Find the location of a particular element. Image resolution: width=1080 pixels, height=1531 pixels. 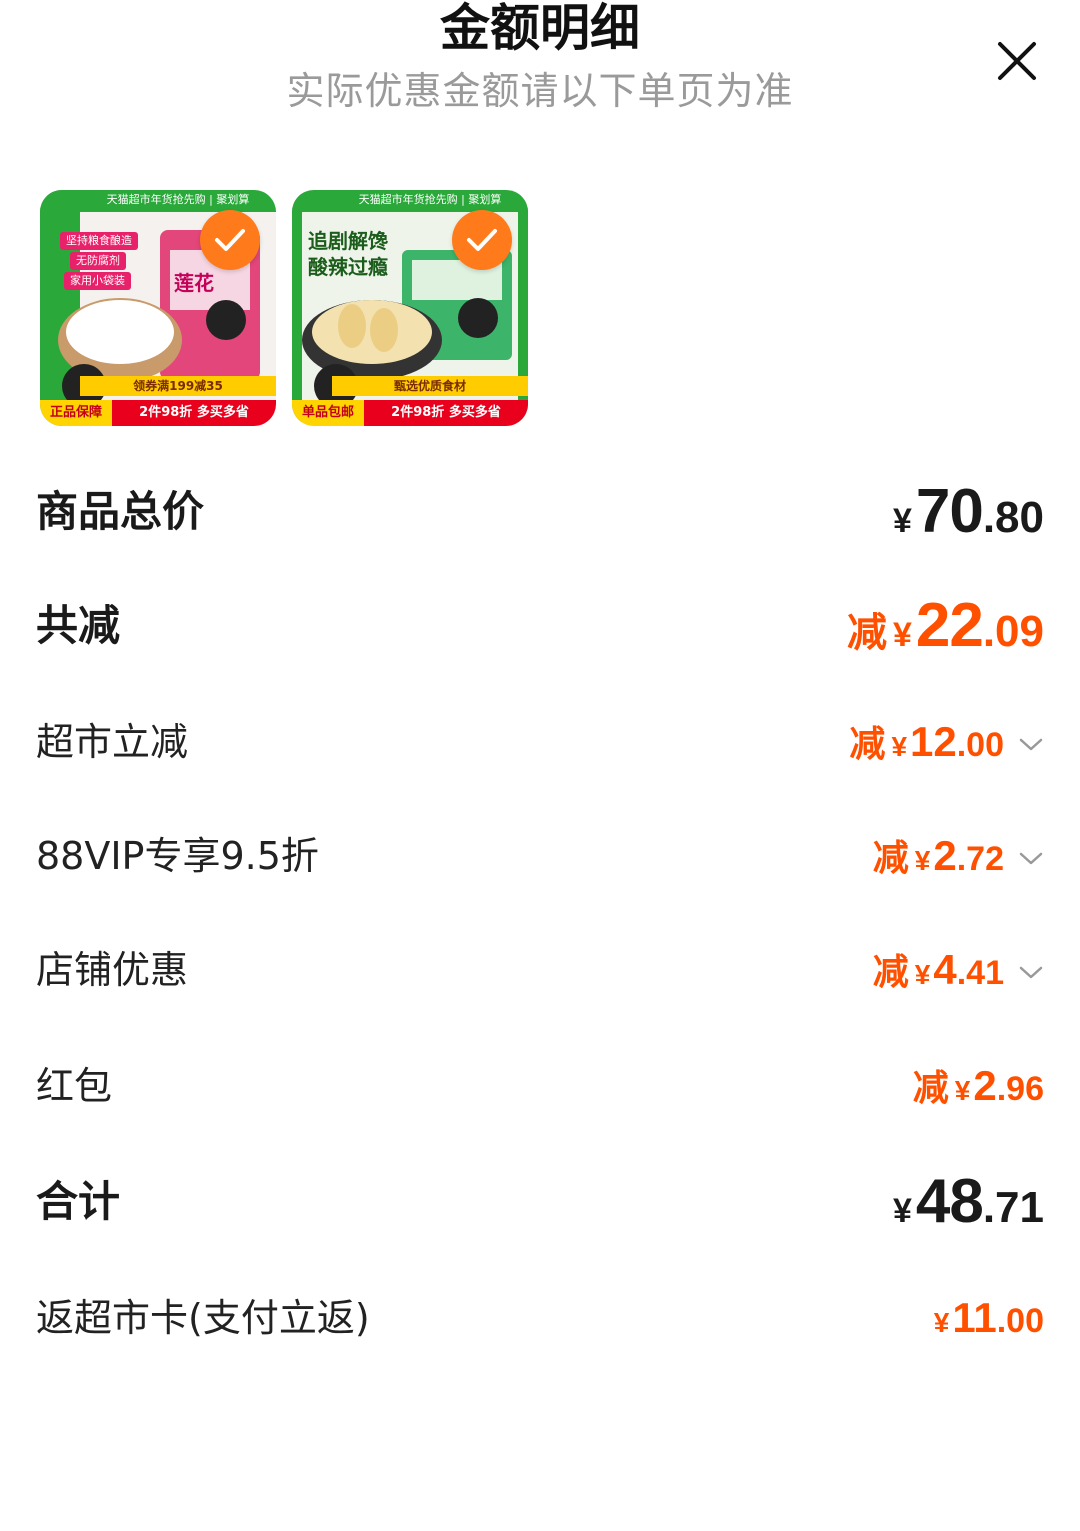

total-discount-amount: 减 ¥ 22 .09 is located at coordinates (945, 628).